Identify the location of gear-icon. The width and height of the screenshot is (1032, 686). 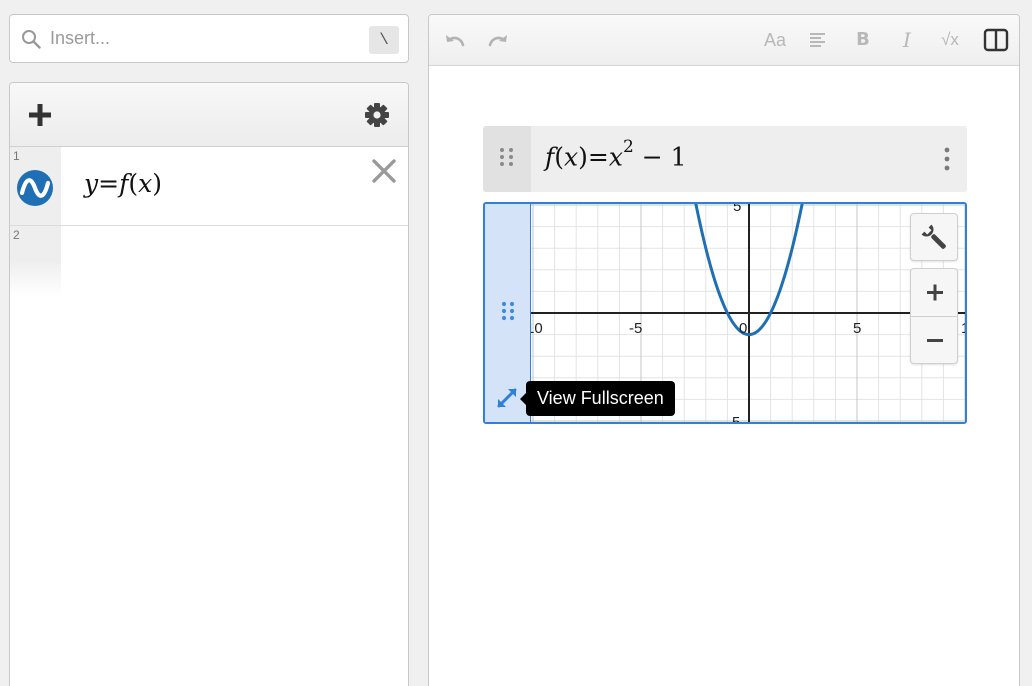
(377, 115).